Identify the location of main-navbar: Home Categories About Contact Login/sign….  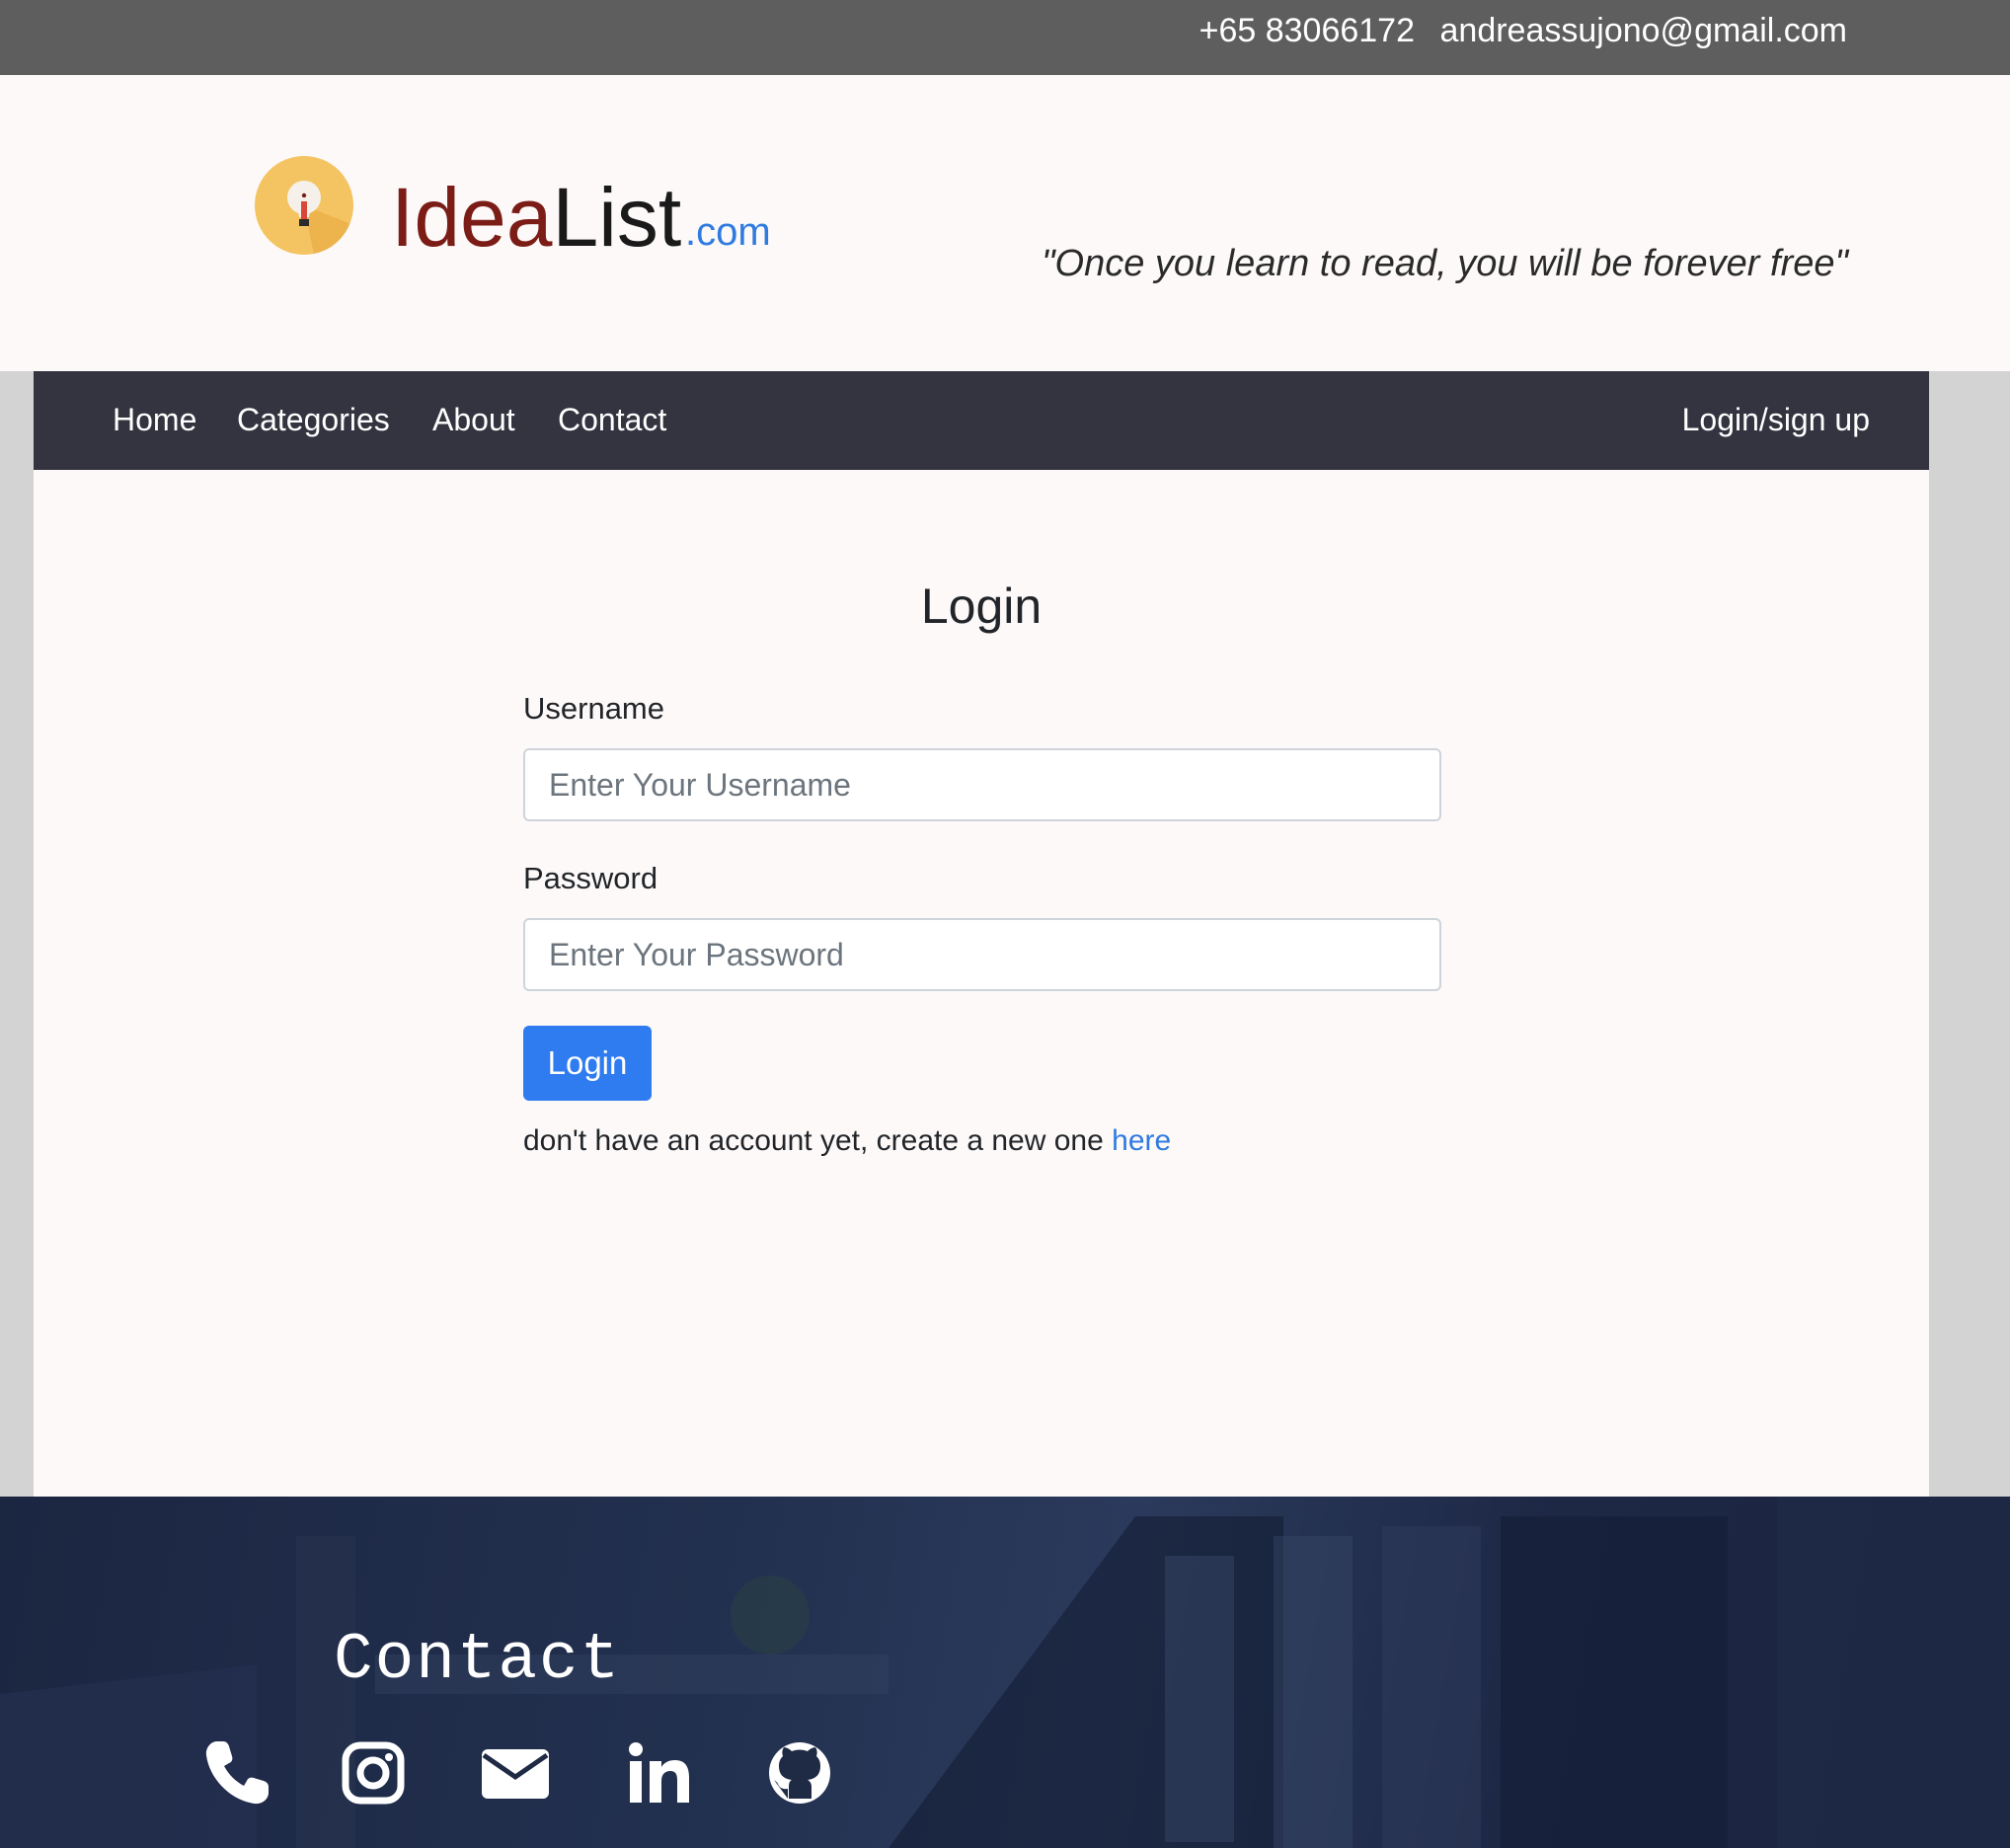
(982, 420).